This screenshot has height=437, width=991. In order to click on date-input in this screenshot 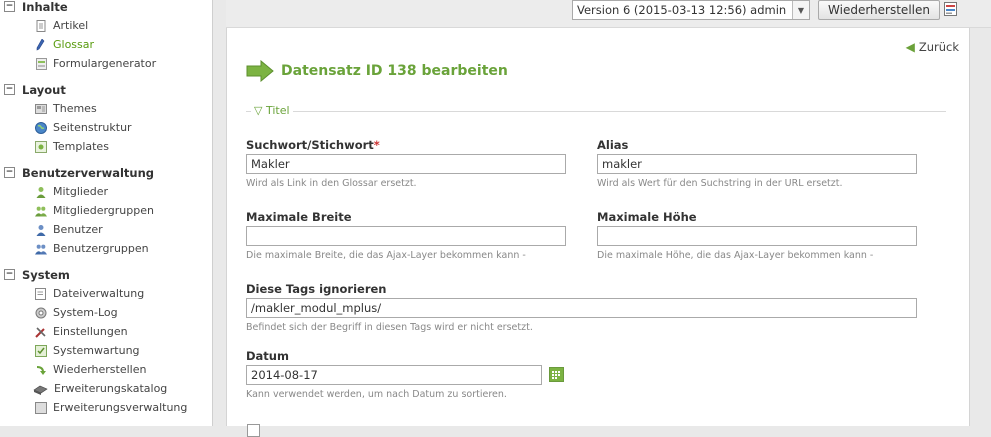, I will do `click(394, 375)`.